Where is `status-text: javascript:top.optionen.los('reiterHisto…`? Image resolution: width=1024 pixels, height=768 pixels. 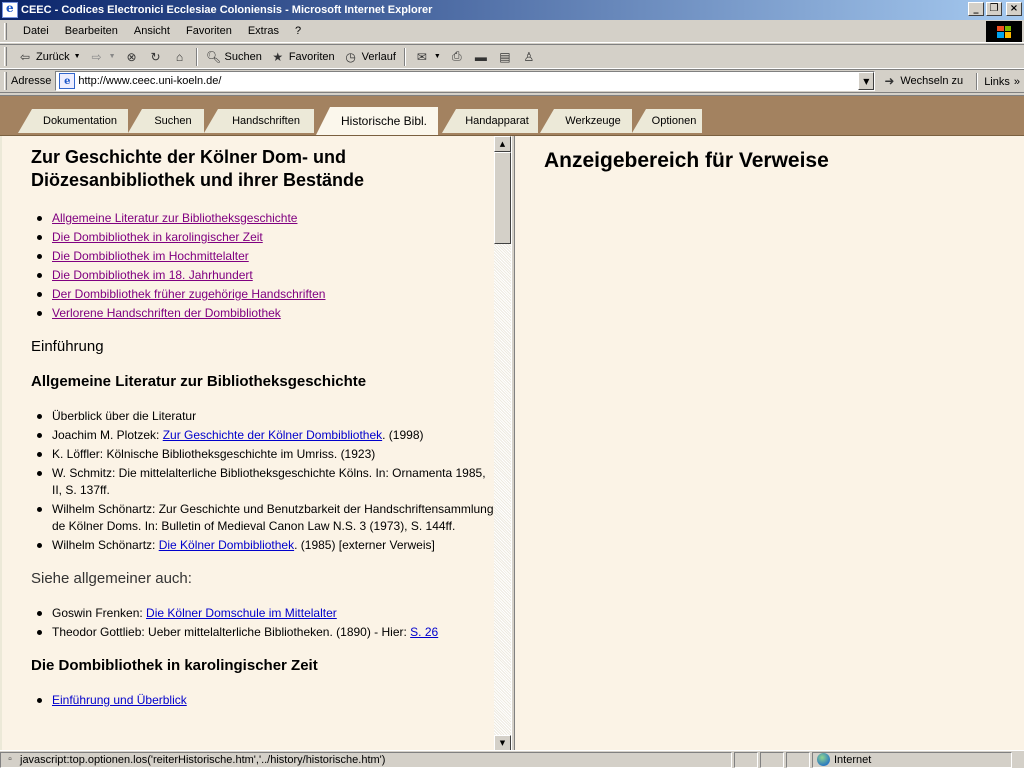
status-text: javascript:top.optionen.los('reiterHisto… is located at coordinates (203, 759).